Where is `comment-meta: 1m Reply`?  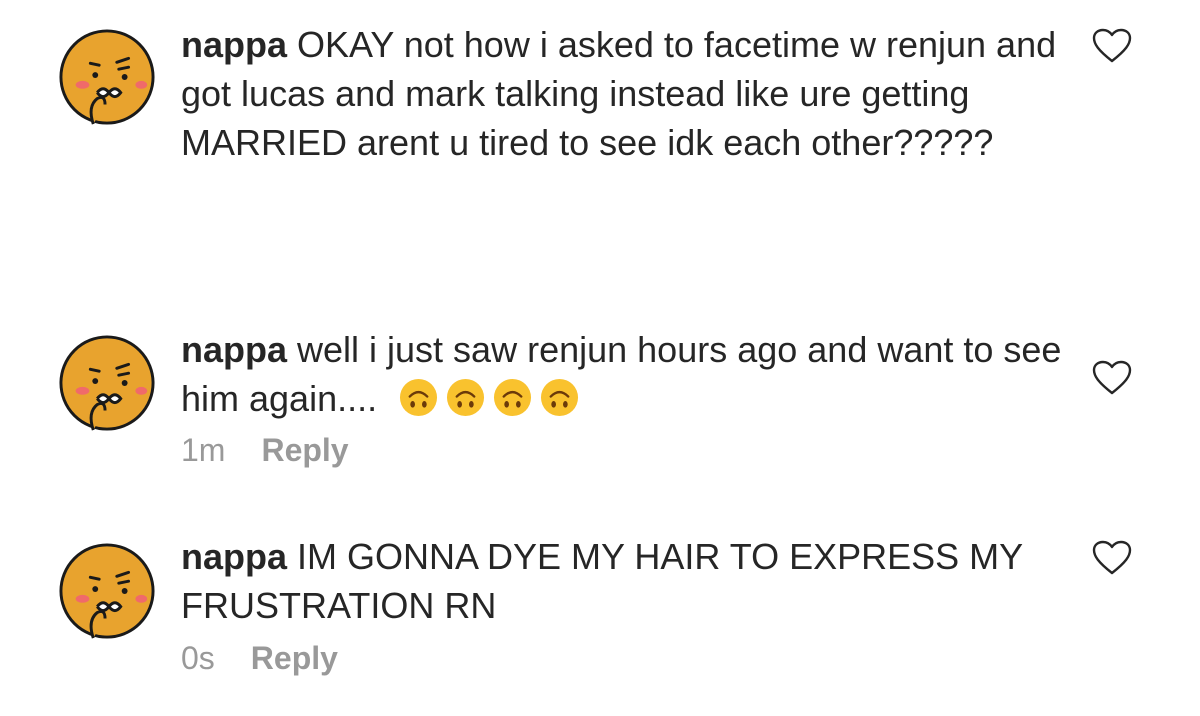 comment-meta: 1m Reply is located at coordinates (265, 450).